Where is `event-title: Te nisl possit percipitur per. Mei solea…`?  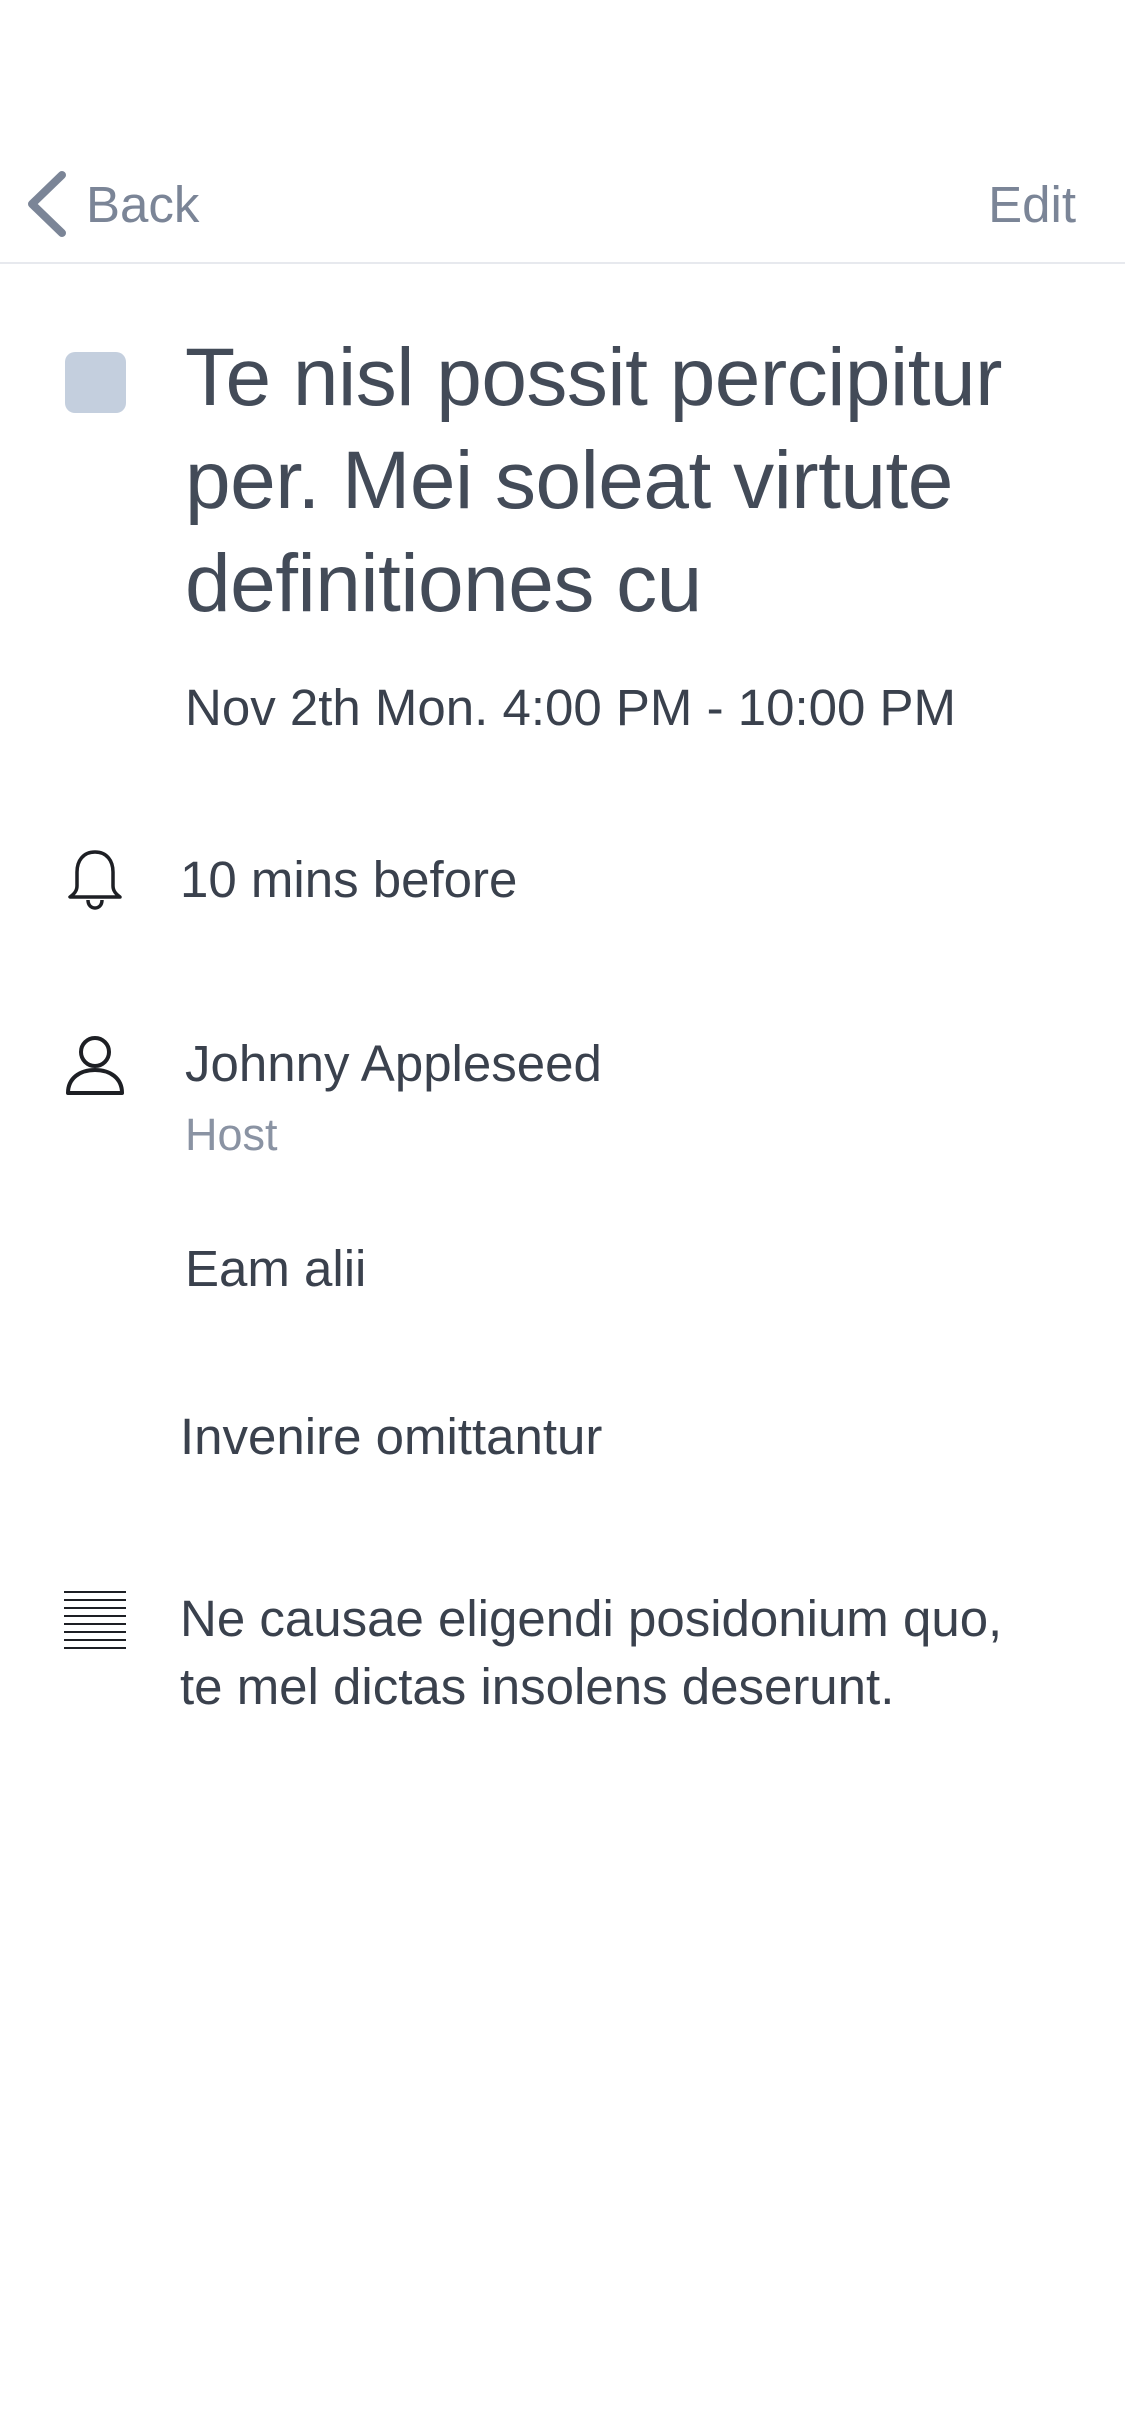 event-title: Te nisl possit percipitur per. Mei solea… is located at coordinates (593, 480).